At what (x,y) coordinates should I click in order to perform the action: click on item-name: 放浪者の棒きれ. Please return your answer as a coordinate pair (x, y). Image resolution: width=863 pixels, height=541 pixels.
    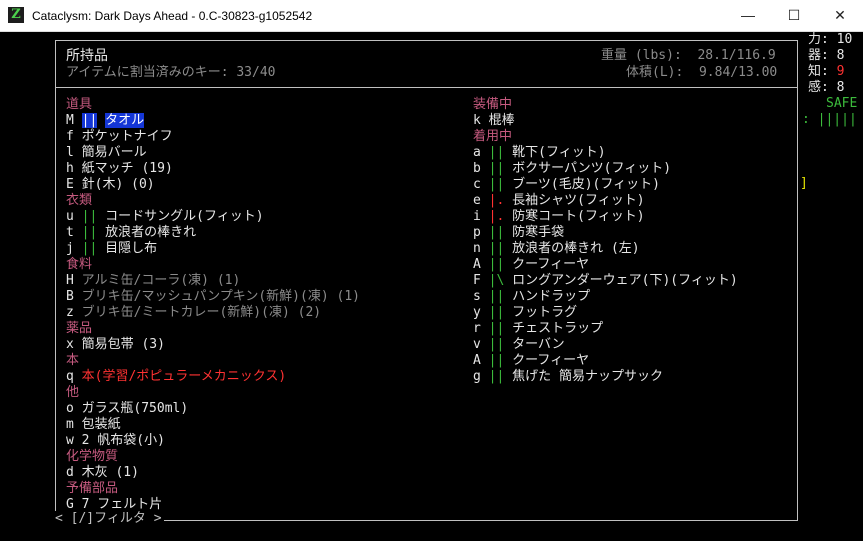
    Looking at the image, I should click on (151, 232).